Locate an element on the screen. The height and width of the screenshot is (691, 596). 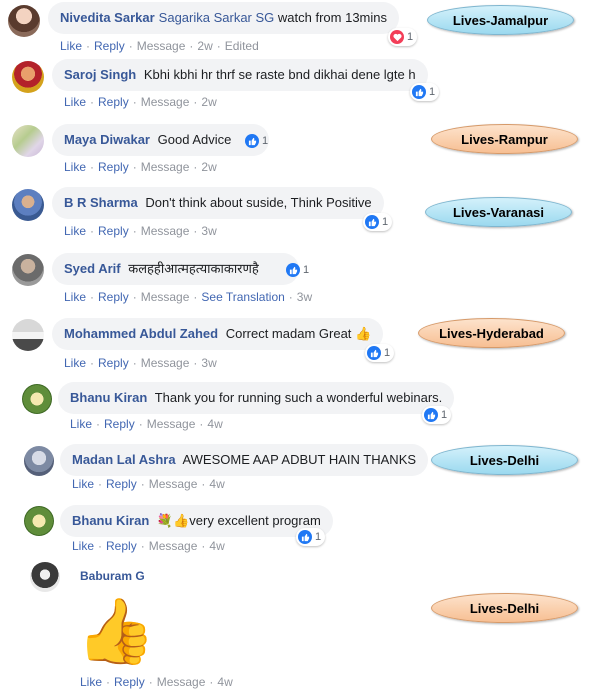
location-tag: Lives-Varanasi is located at coordinates (498, 212).